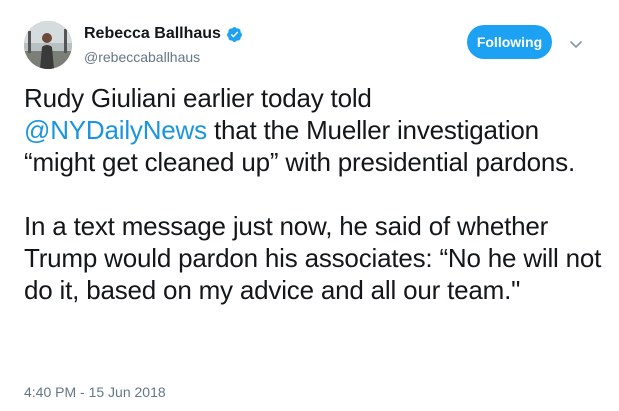  I want to click on chevron-down-icon, so click(576, 42).